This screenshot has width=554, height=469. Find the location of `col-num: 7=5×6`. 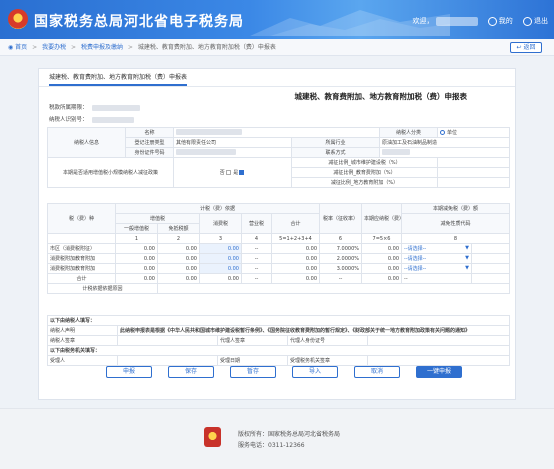

col-num: 7=5×6 is located at coordinates (382, 238).